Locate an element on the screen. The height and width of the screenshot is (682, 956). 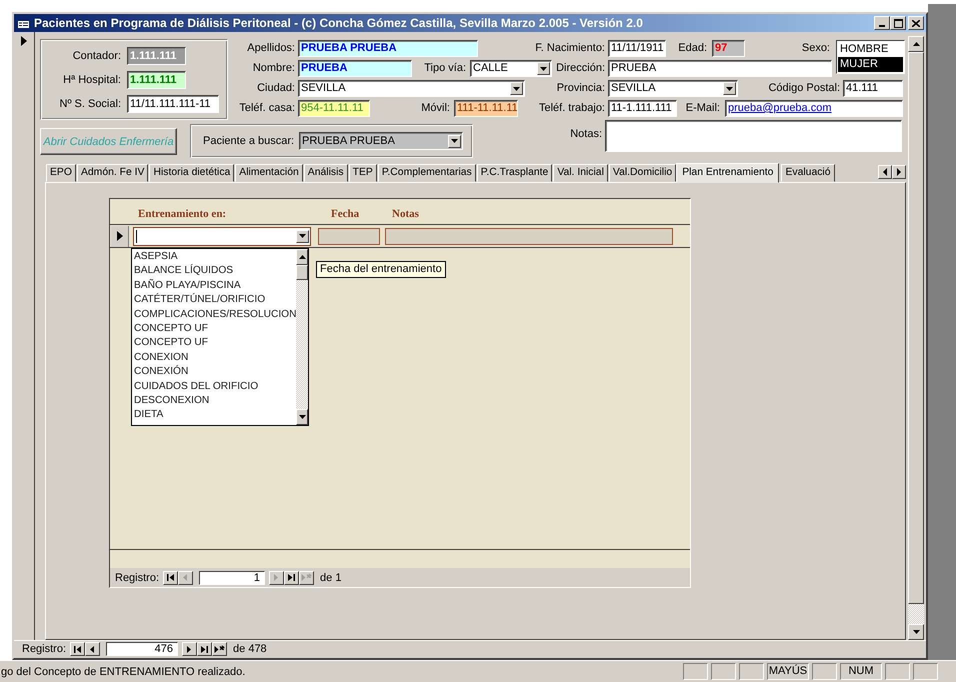
text-field: 111-11.11.11 is located at coordinates (486, 108).